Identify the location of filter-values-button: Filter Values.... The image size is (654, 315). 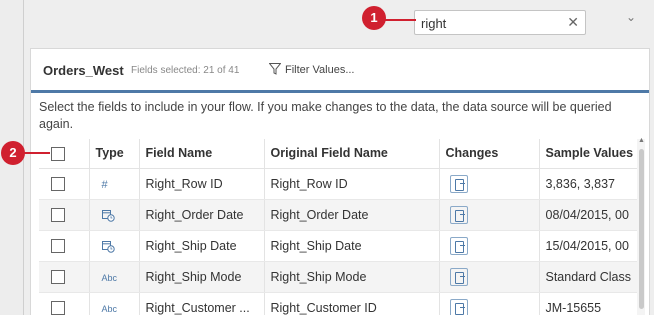
(312, 69).